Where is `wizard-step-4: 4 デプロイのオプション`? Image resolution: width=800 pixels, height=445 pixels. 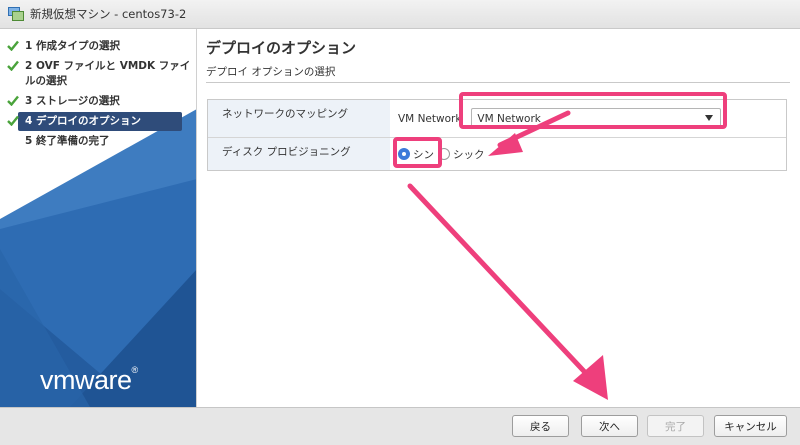
wizard-step-4: 4 デプロイのオプション is located at coordinates (94, 121).